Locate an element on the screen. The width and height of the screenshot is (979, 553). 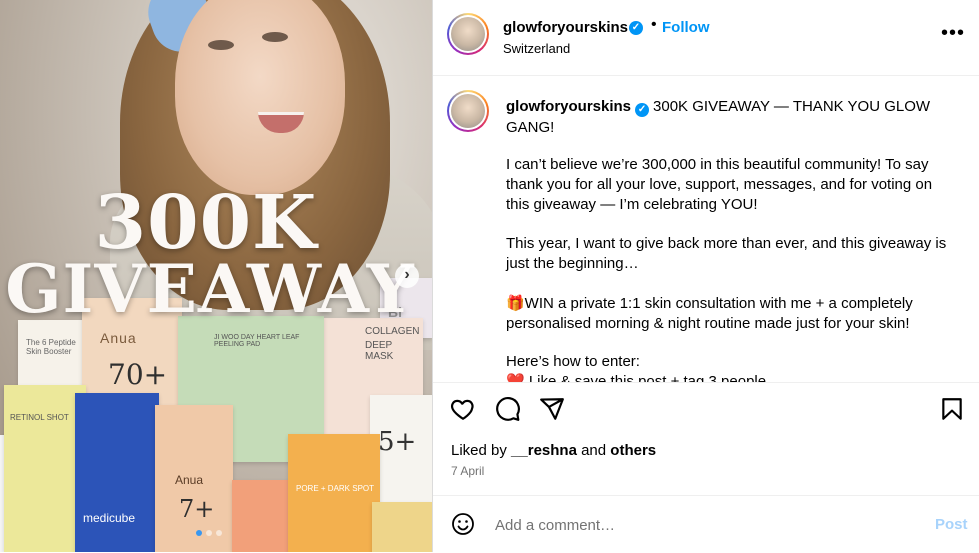
bookmark-icon is located at coordinates (952, 409).